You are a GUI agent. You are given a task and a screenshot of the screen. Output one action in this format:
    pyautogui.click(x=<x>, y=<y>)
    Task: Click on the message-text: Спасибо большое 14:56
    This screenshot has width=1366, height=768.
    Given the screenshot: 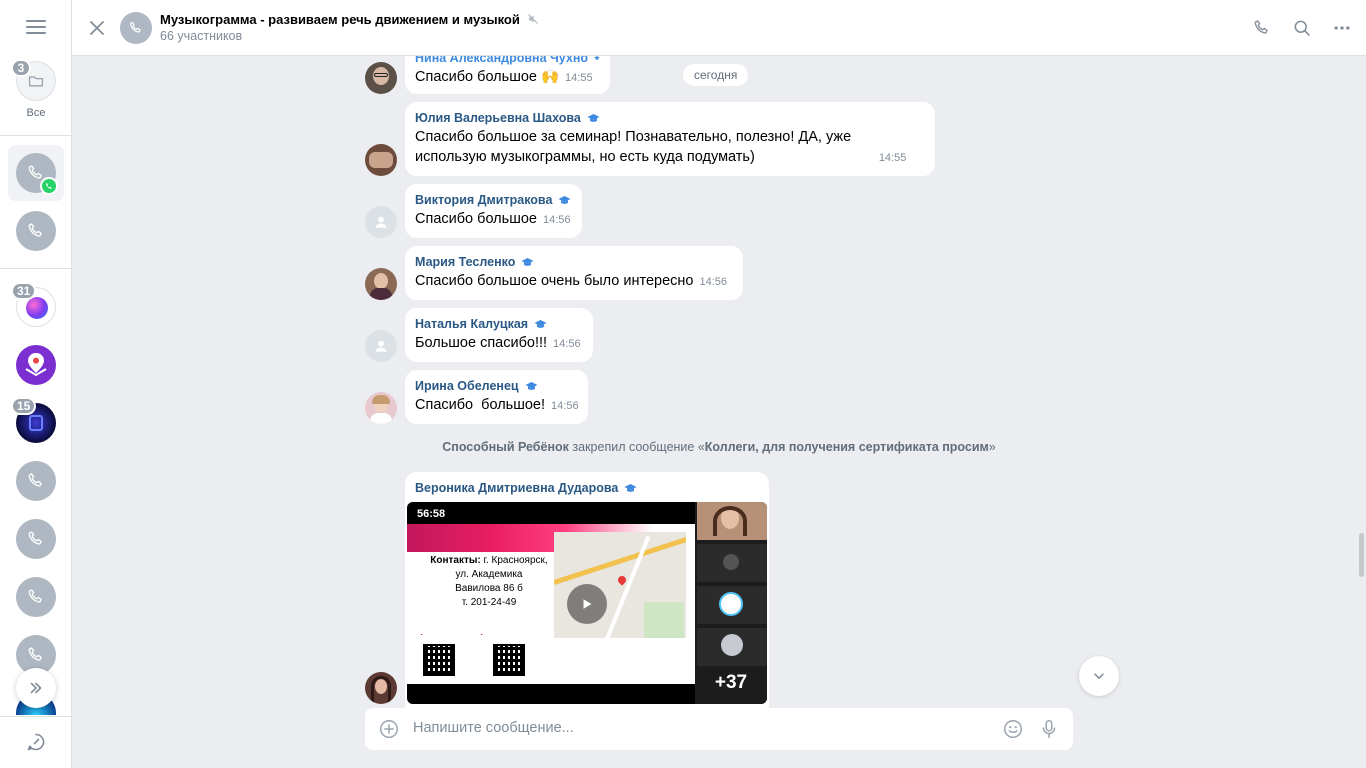 What is the action you would take?
    pyautogui.click(x=493, y=219)
    